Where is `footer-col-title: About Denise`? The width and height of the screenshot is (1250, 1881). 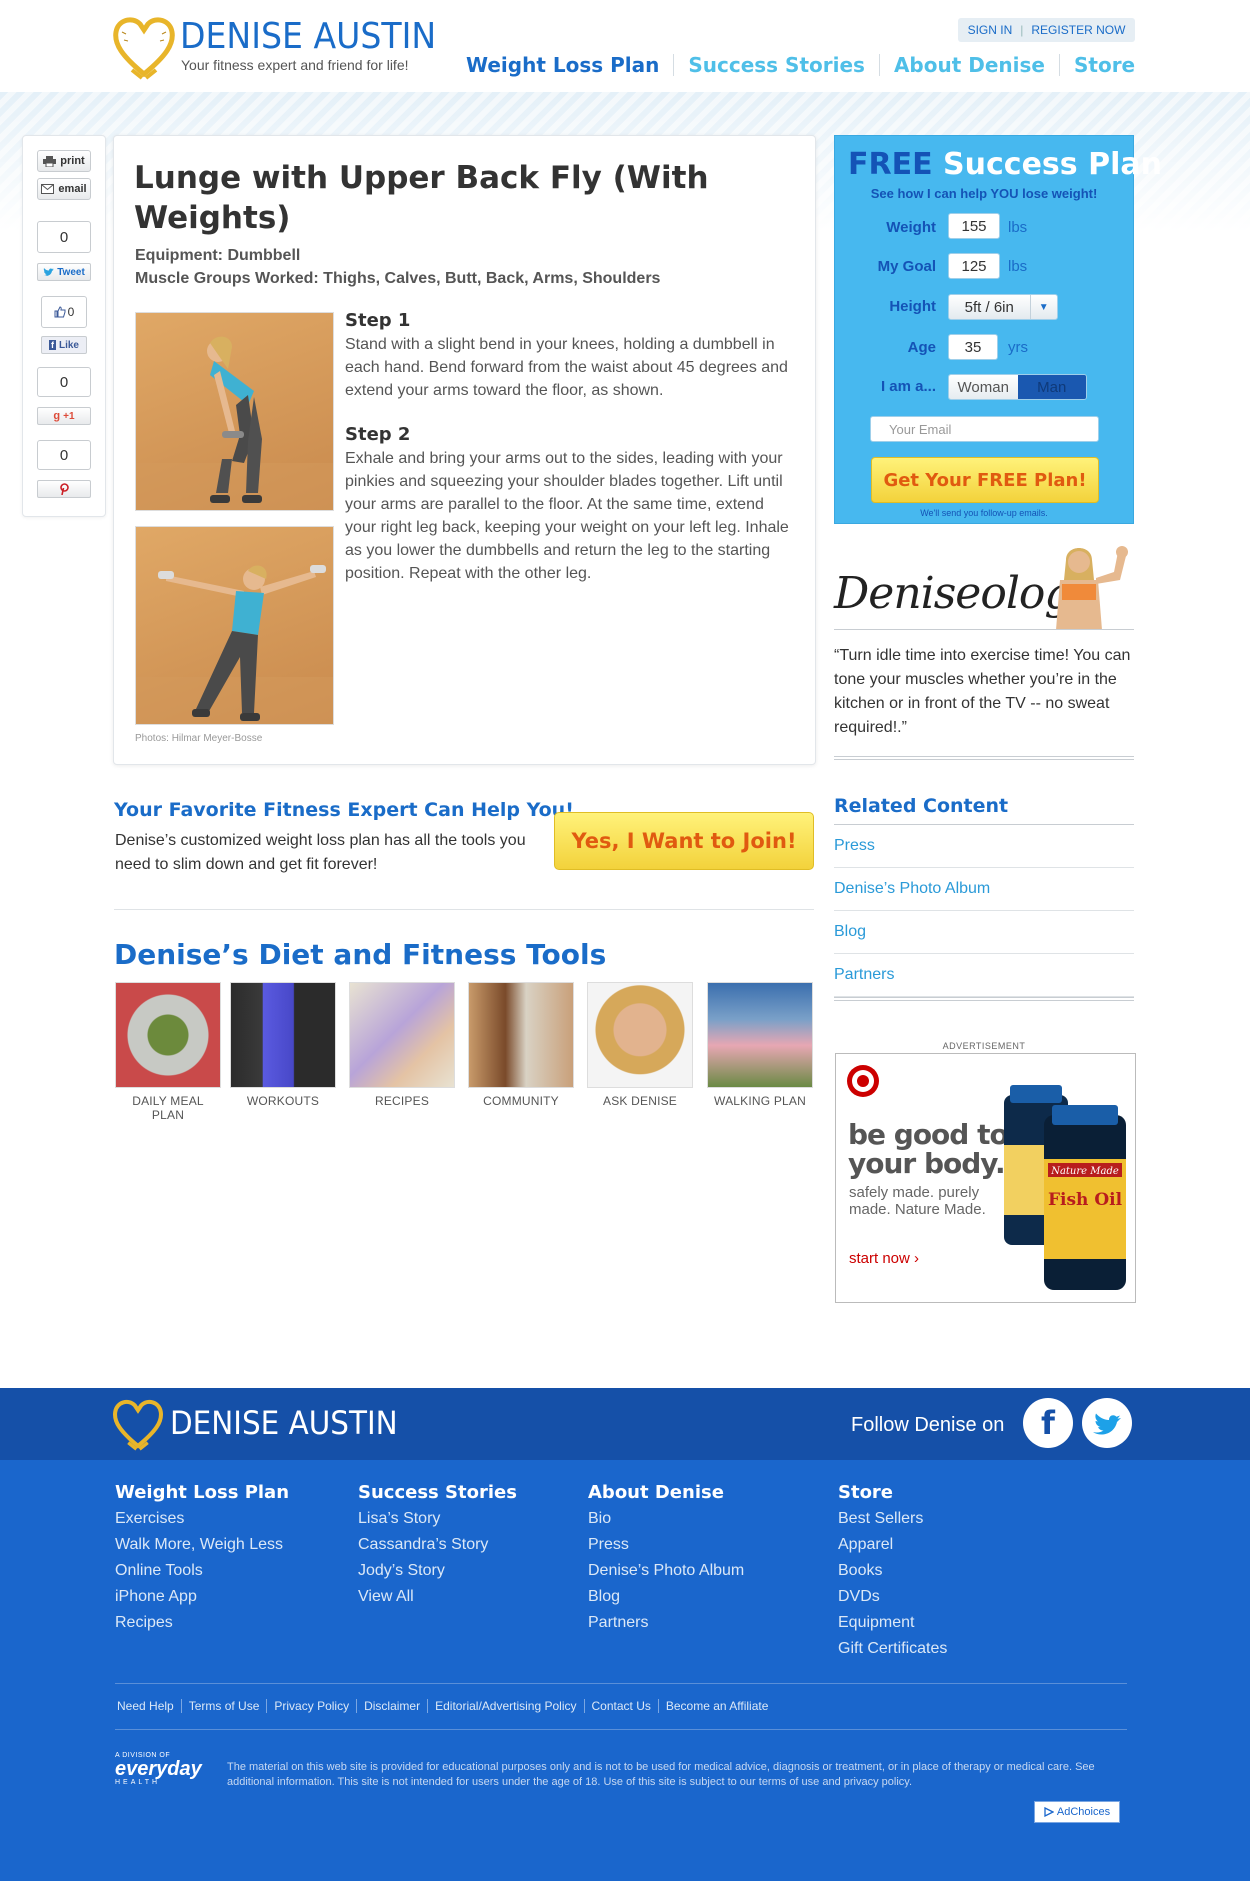
footer-col-title: About Denise is located at coordinates (666, 1492).